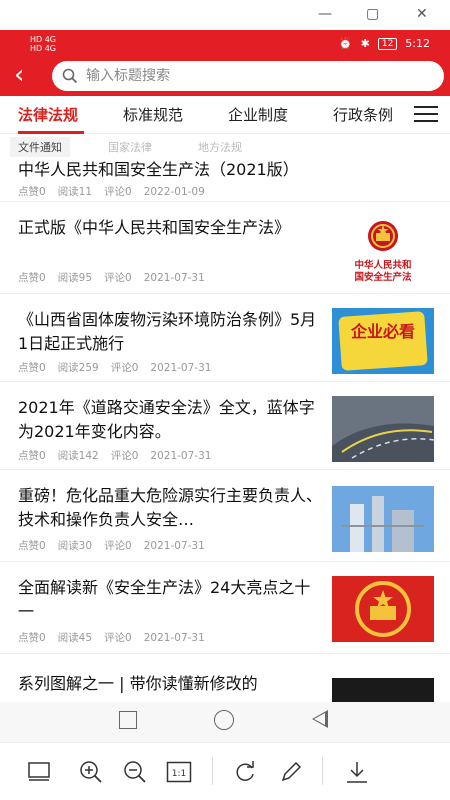  What do you see at coordinates (422, 14) in the screenshot?
I see `close-icon: ✕` at bounding box center [422, 14].